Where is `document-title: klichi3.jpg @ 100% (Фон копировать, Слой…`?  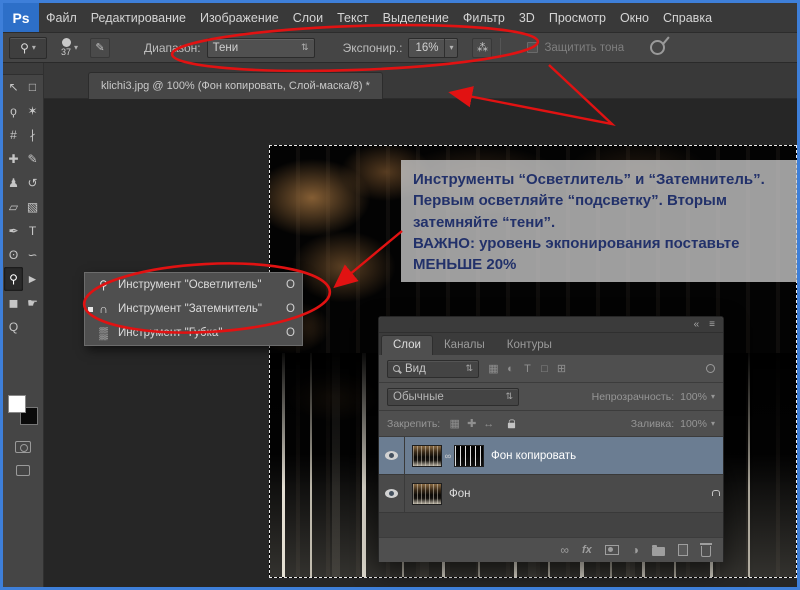
document-title: klichi3.jpg @ 100% (Фон копировать, Слой… is located at coordinates (235, 86).